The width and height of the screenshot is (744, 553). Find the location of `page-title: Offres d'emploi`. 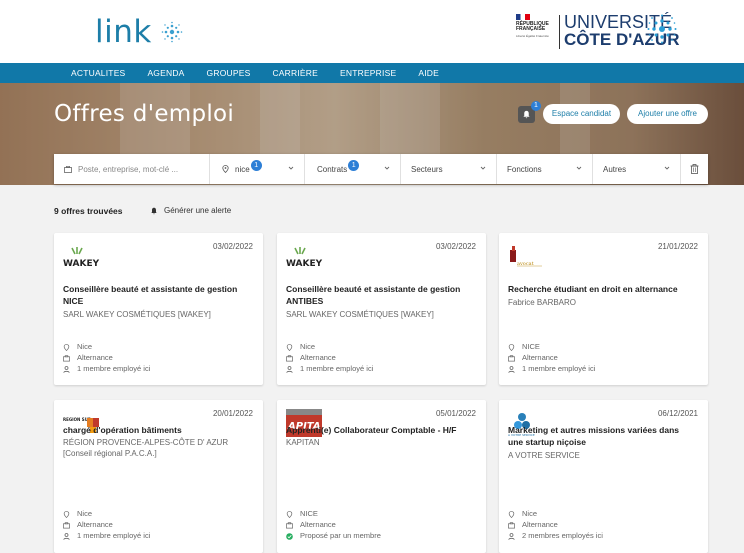

page-title: Offres d'emploi is located at coordinates (144, 114).